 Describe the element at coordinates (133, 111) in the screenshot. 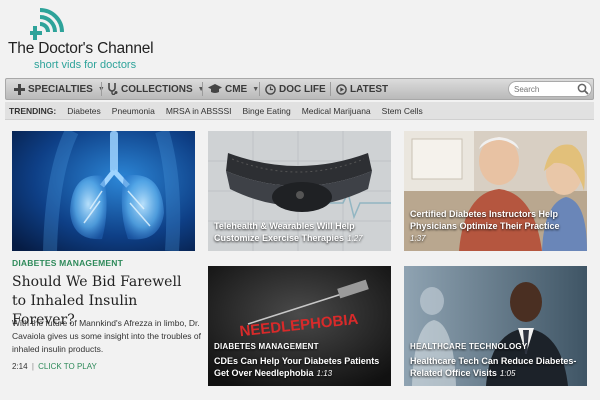

I see `trending-link-pneumonia: Pneumonia` at that location.